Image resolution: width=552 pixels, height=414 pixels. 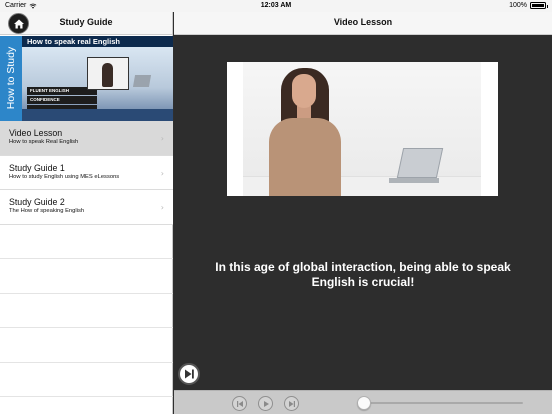 I want to click on next-lesson-button, so click(x=189, y=374).